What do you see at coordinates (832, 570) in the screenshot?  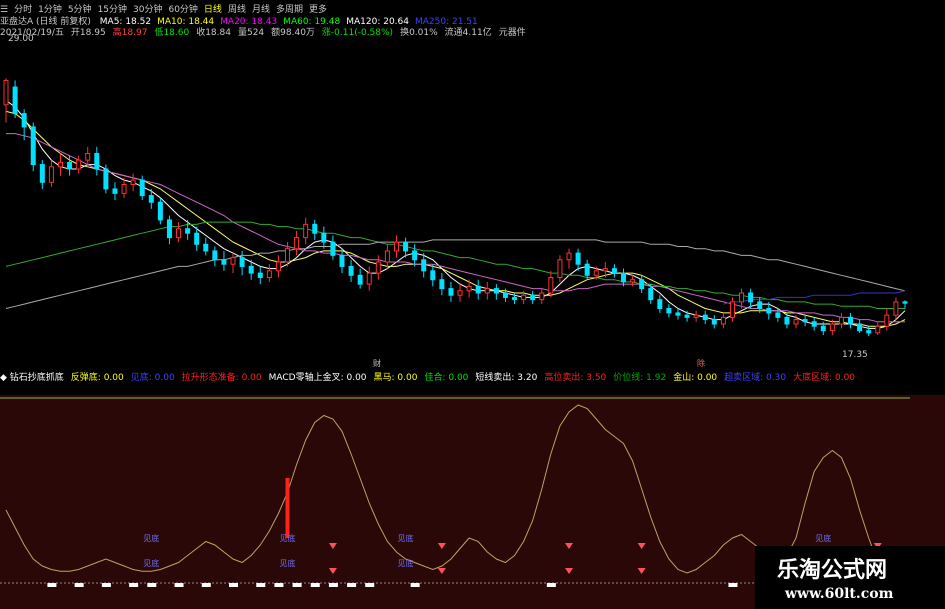 I see `watermark-title: 乐淘公式网` at bounding box center [832, 570].